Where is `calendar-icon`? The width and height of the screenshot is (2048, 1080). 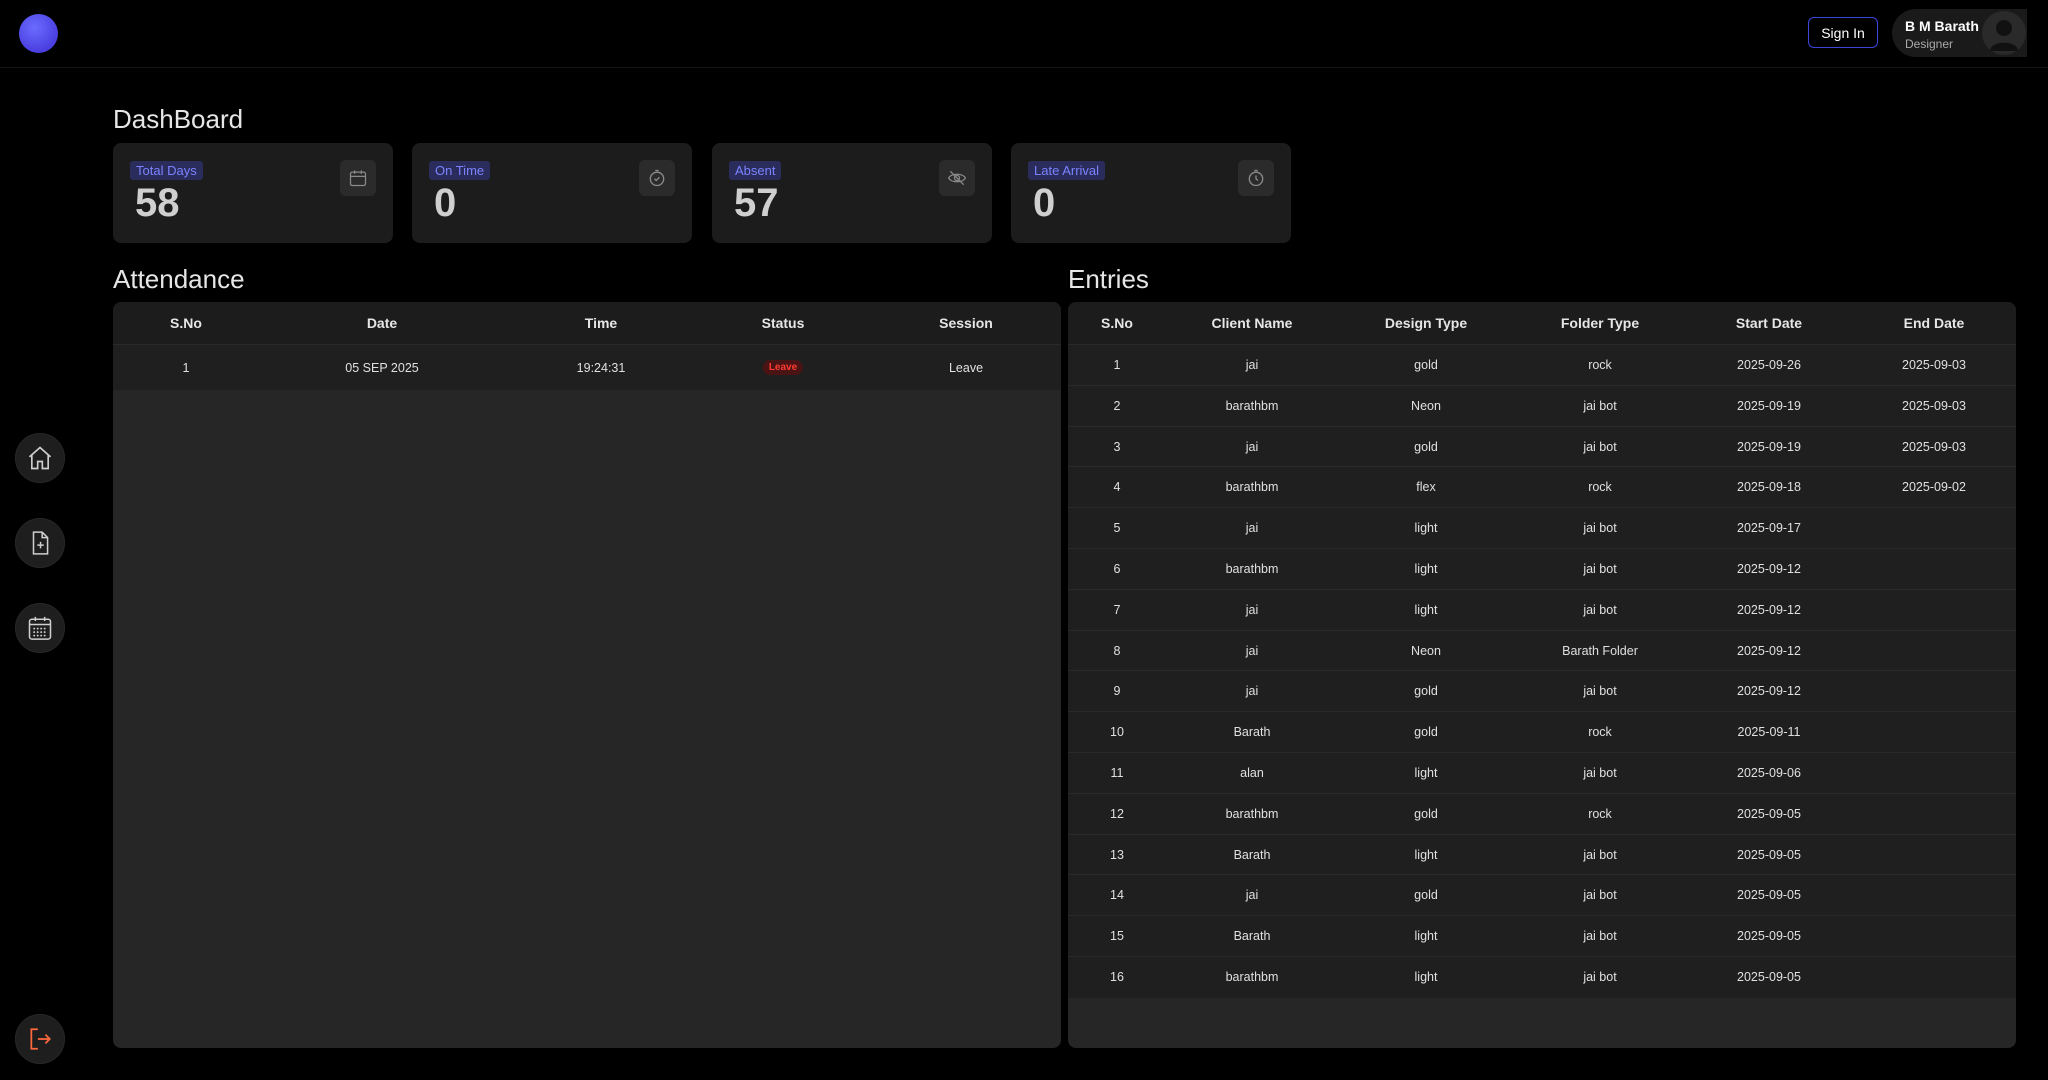 calendar-icon is located at coordinates (40, 628).